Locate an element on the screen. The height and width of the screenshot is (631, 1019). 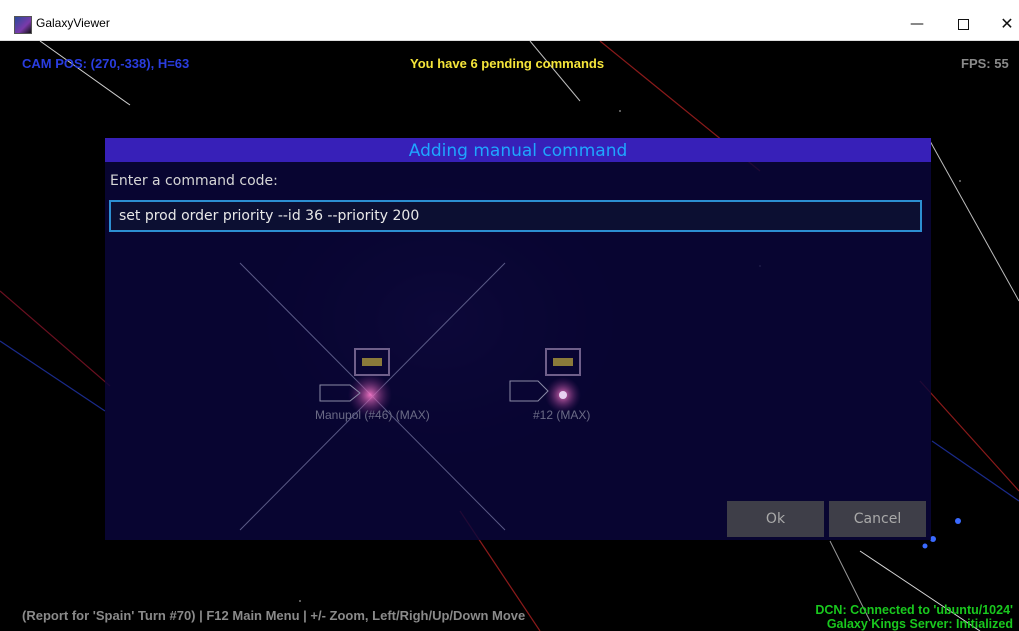
pending-commands-notice: You have 6 pending commands is located at coordinates (507, 63).